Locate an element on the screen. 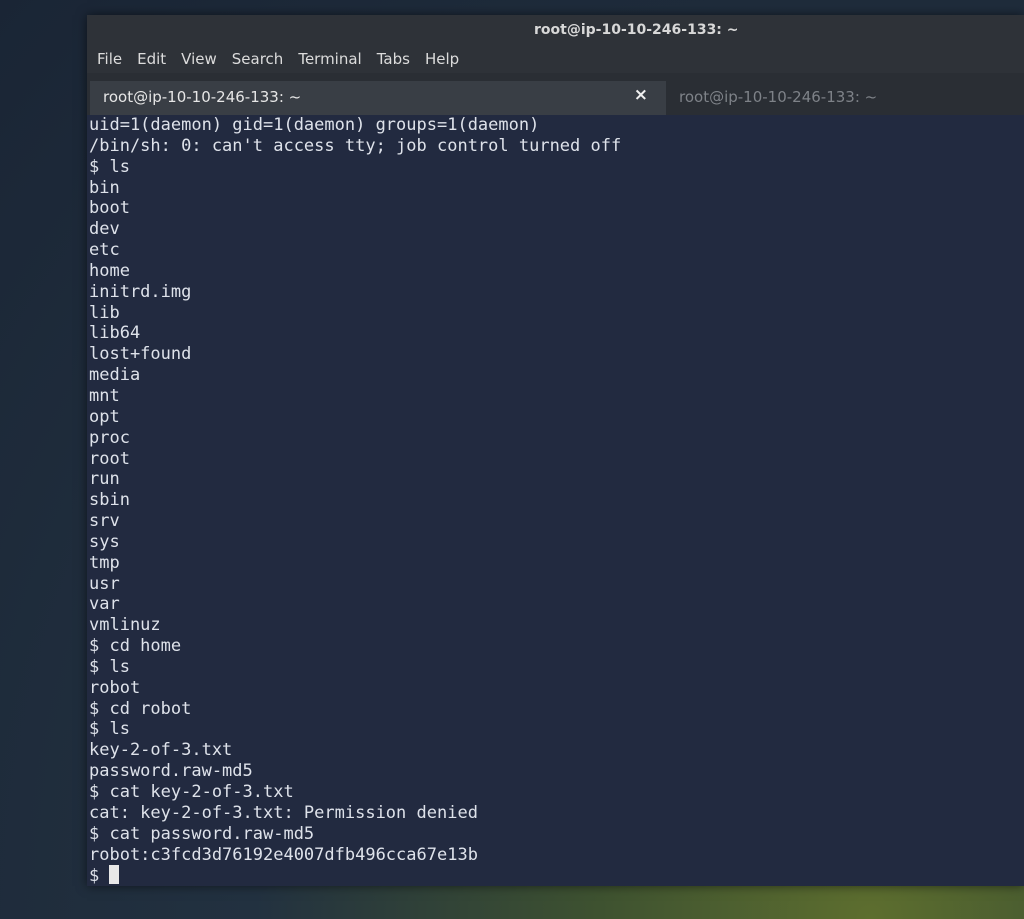 The height and width of the screenshot is (919, 1024). terminal-line: dev is located at coordinates (104, 229).